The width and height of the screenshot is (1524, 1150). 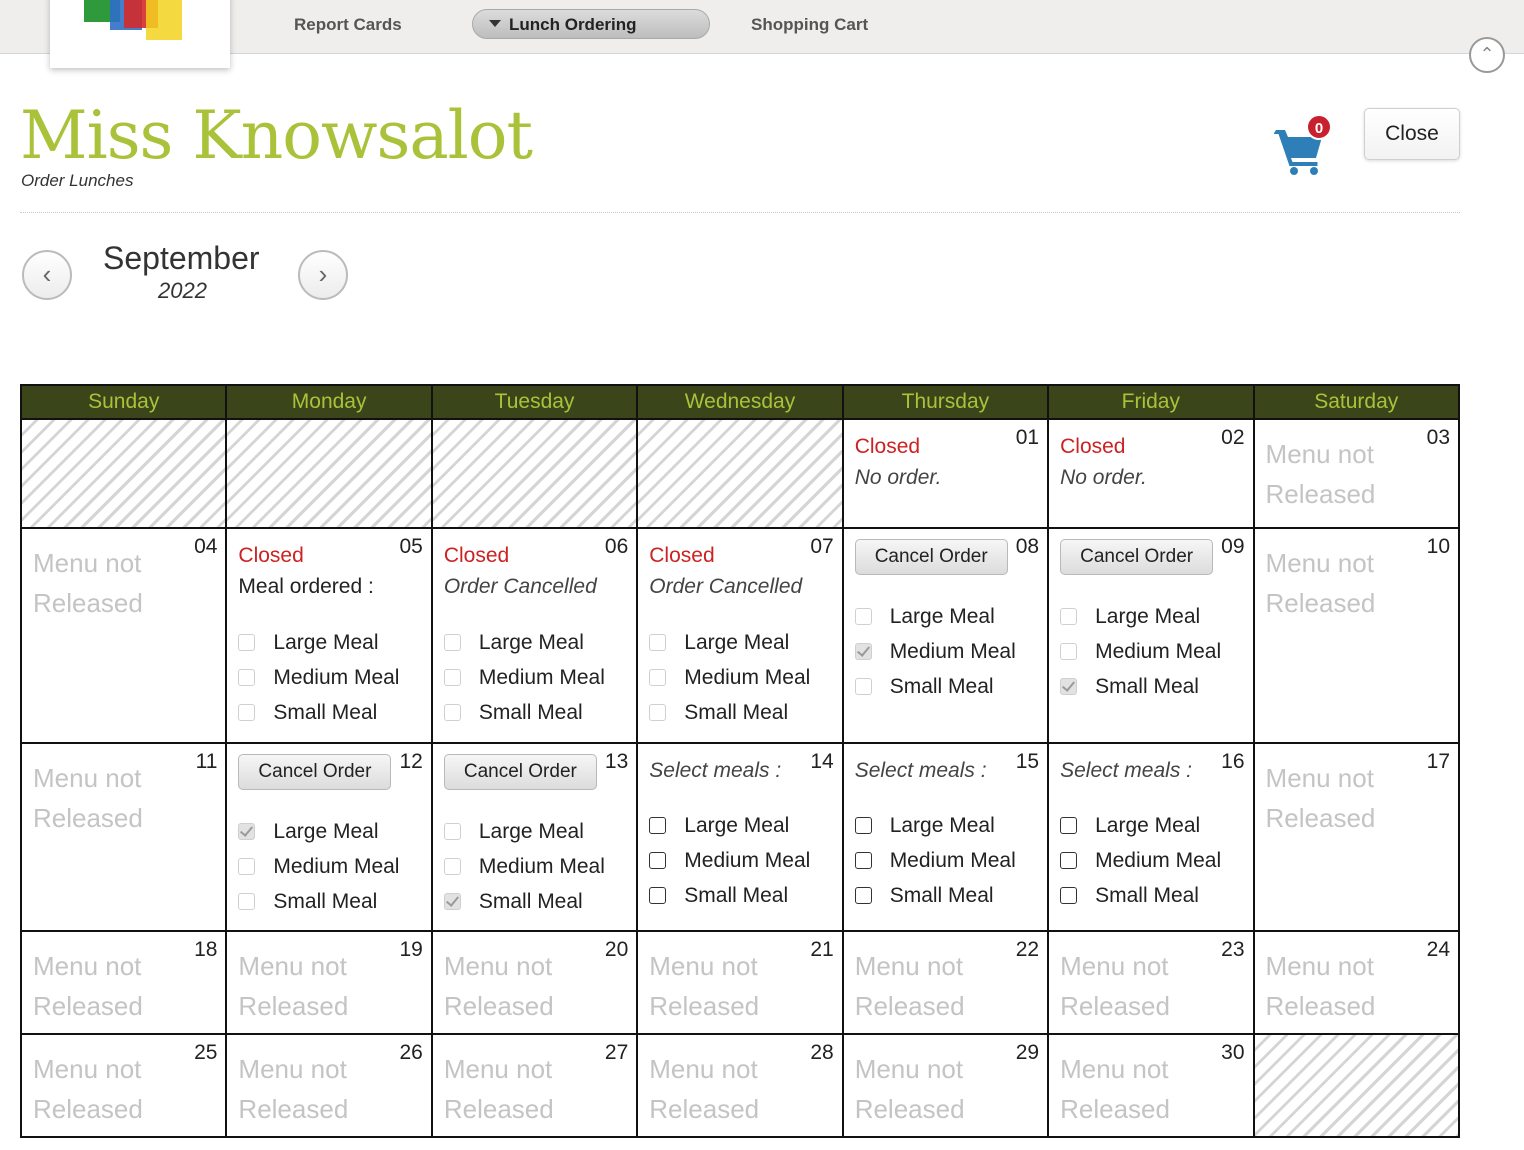 I want to click on next-month-button: ›, so click(x=323, y=275).